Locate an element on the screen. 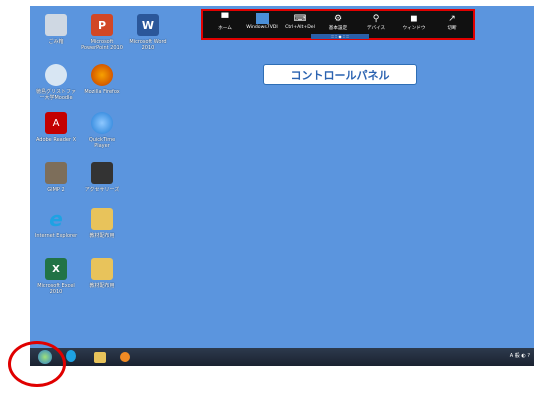 This screenshot has width=534, height=394. recycle-bin-icon: ごみ箱 is located at coordinates (56, 29).